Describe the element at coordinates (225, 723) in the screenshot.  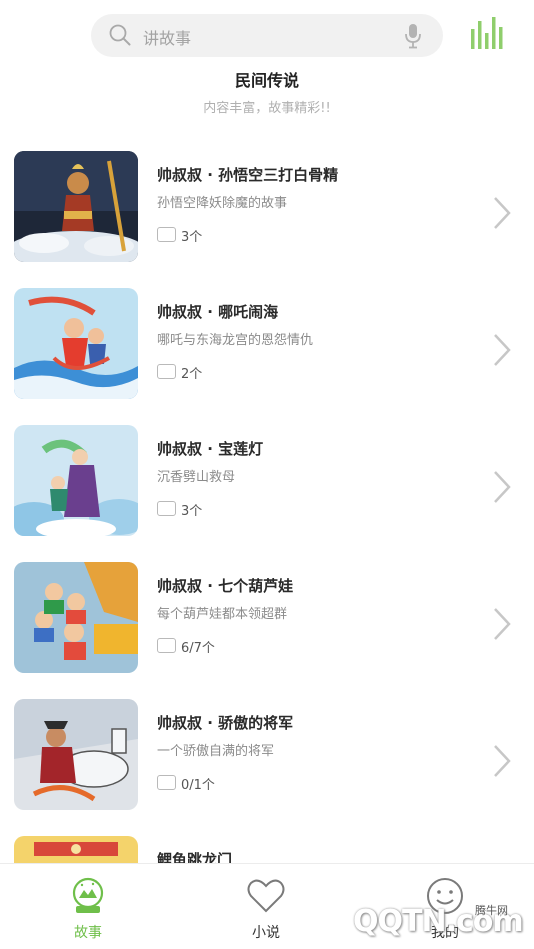
I see `story-title: 帅叔叔 · 骄傲的将军` at that location.